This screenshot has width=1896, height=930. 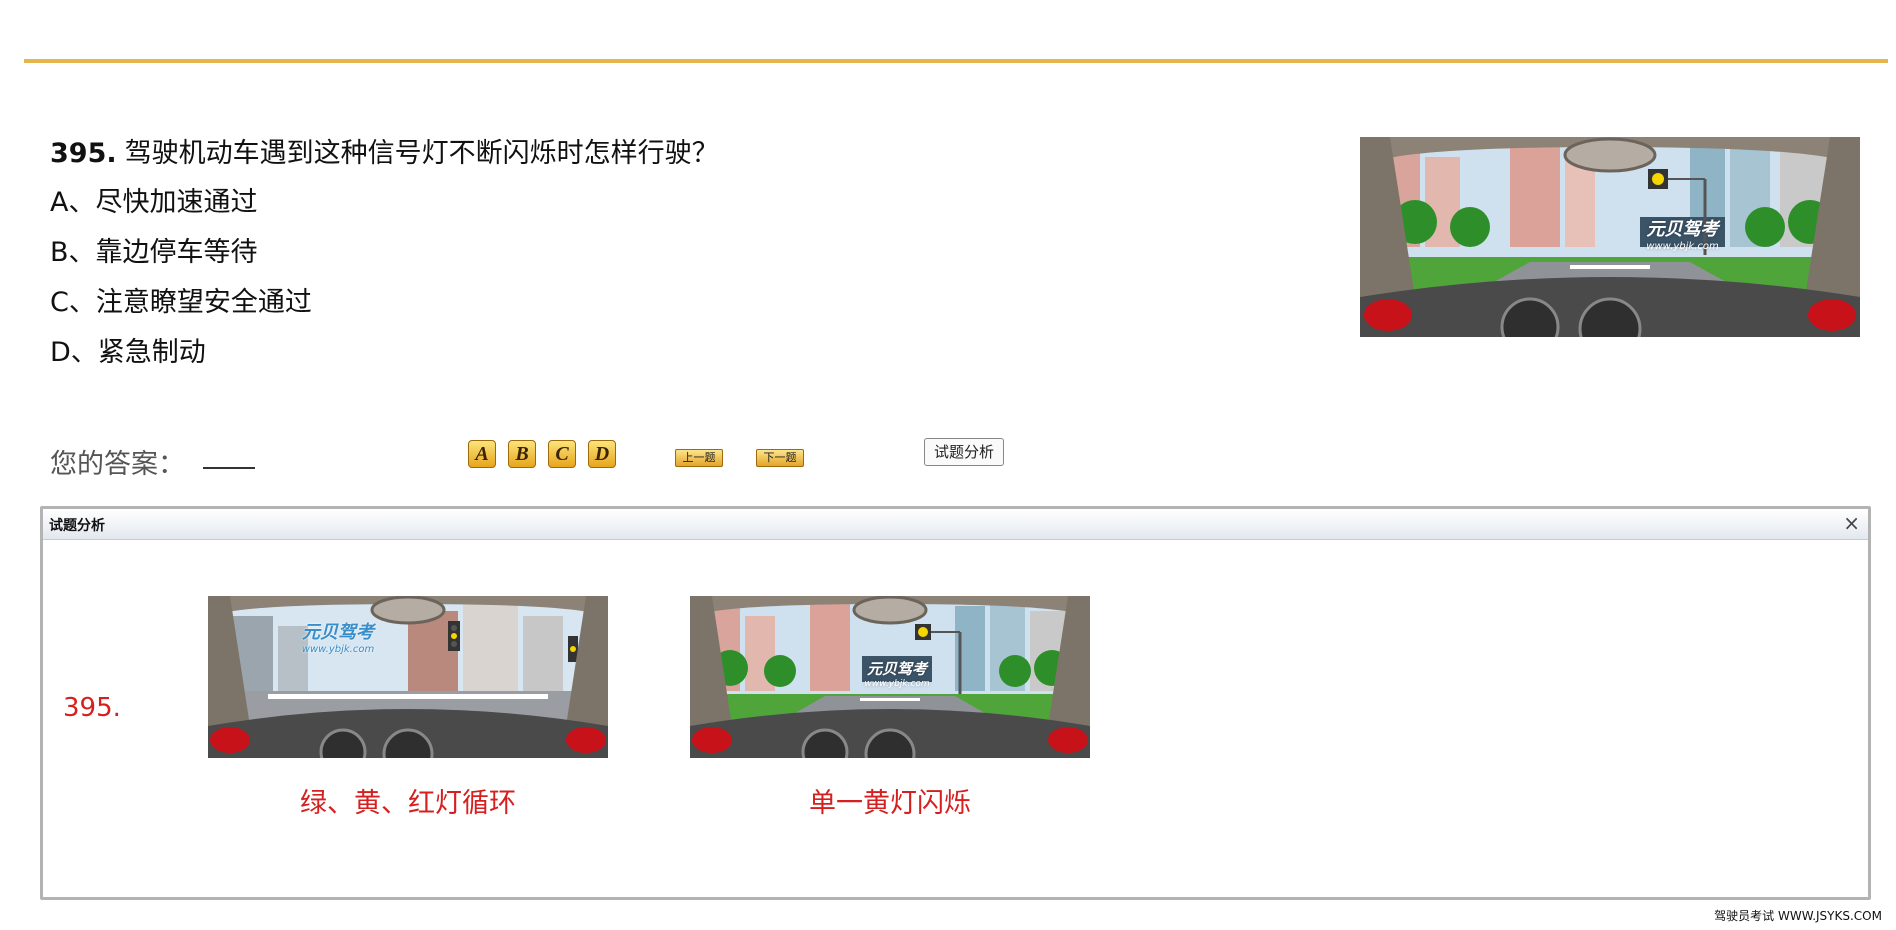 What do you see at coordinates (181, 302) in the screenshot?
I see `option-c: C、注意瞭望安全通过` at bounding box center [181, 302].